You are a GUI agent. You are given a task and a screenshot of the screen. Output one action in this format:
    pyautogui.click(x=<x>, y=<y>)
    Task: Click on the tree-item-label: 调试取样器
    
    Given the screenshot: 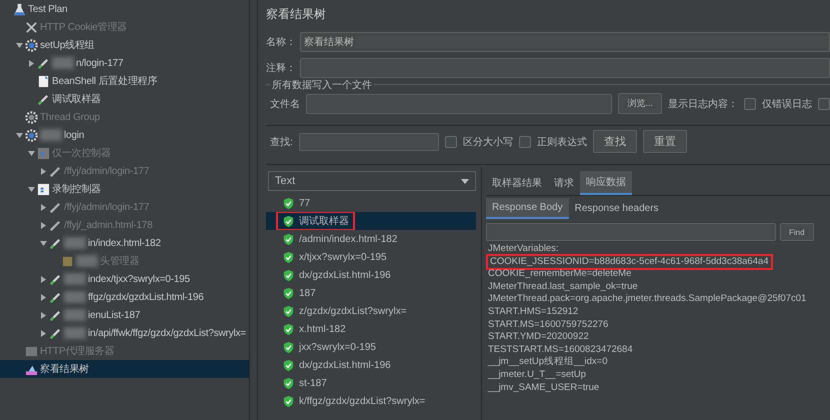 What is the action you would take?
    pyautogui.click(x=77, y=99)
    